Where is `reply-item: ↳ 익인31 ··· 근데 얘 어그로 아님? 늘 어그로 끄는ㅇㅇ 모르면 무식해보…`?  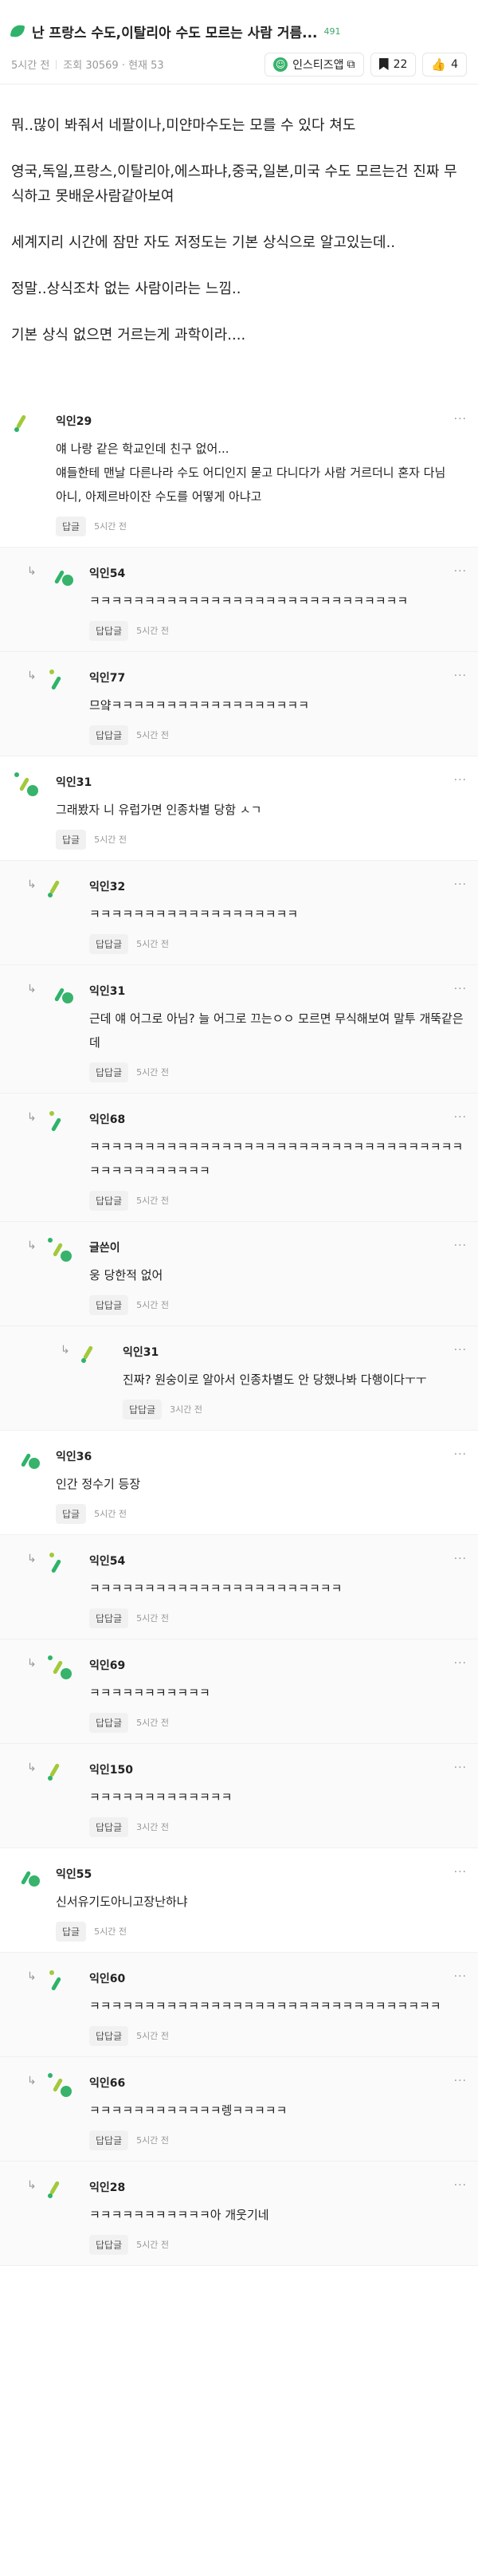 reply-item: ↳ 익인31 ··· 근데 얘 어그로 아님? 늘 어그로 끄는ㅇㅇ 모르면 무식해보… is located at coordinates (239, 1029).